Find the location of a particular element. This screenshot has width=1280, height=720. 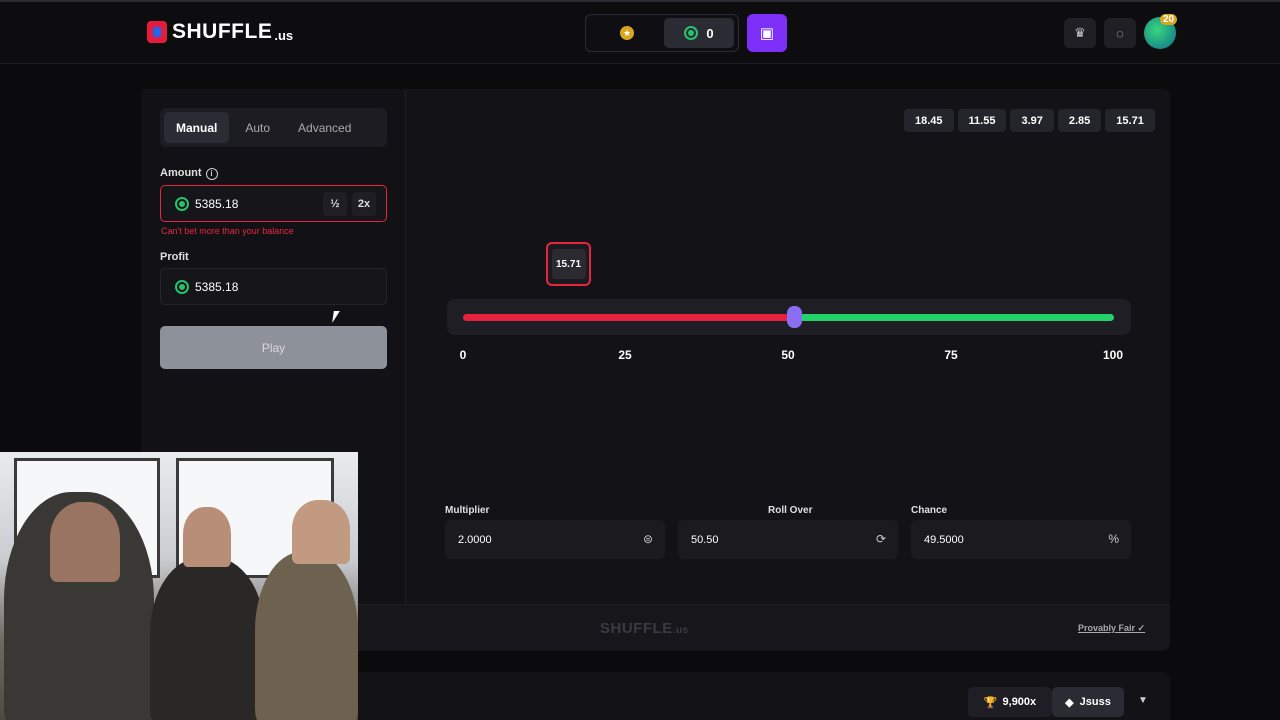

webcam-overlay is located at coordinates (179, 586).